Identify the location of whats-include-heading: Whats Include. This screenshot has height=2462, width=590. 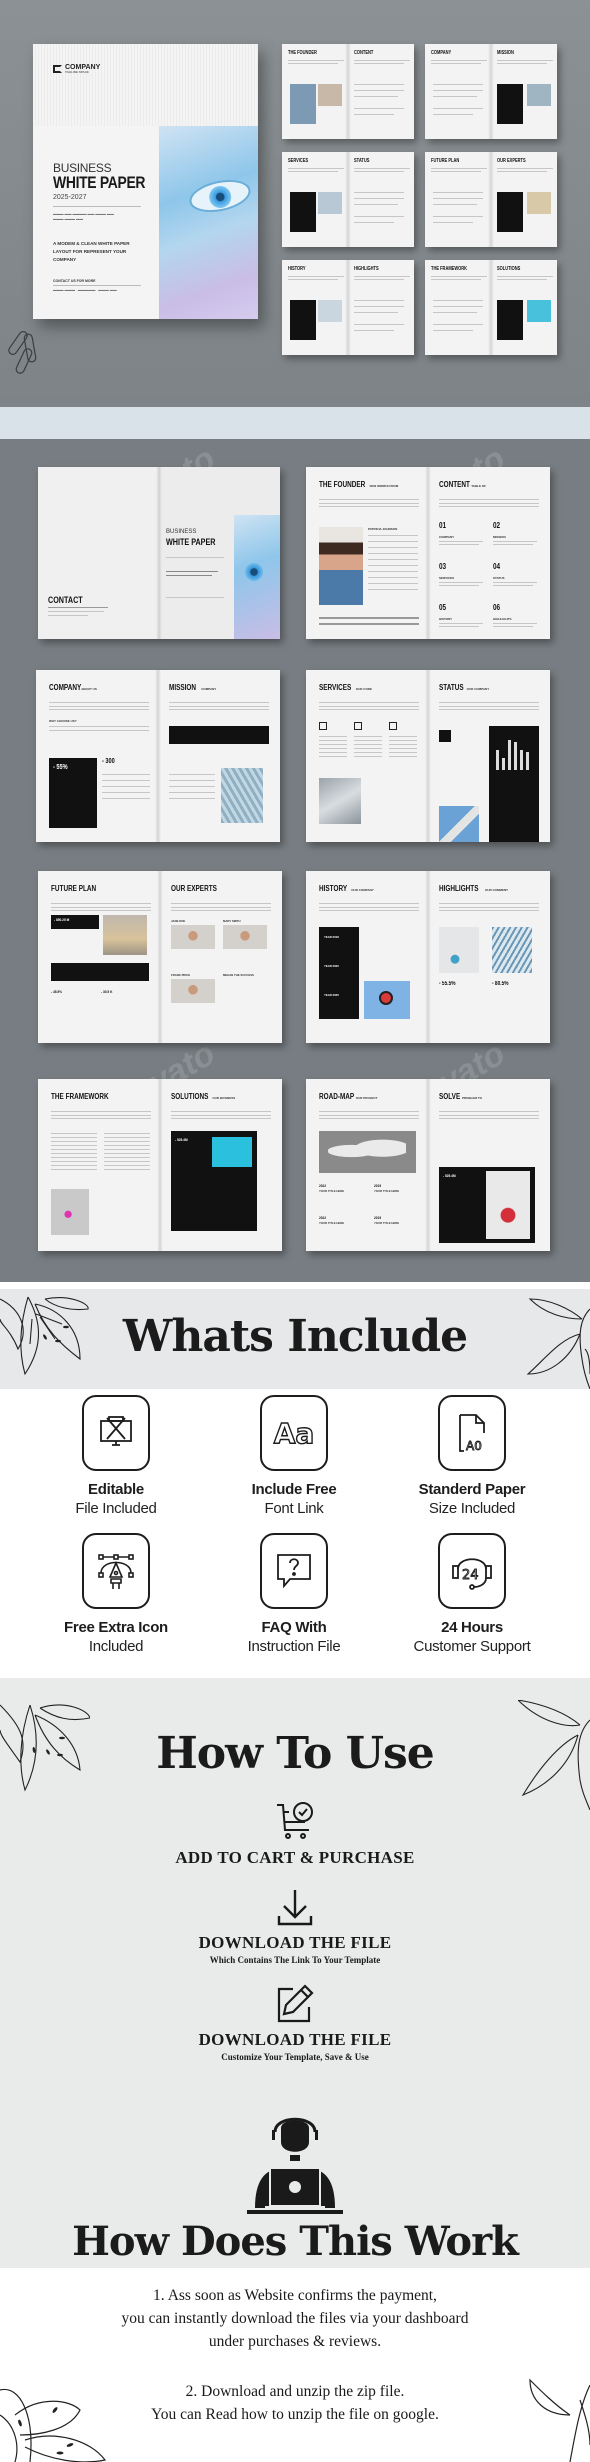
(295, 1336).